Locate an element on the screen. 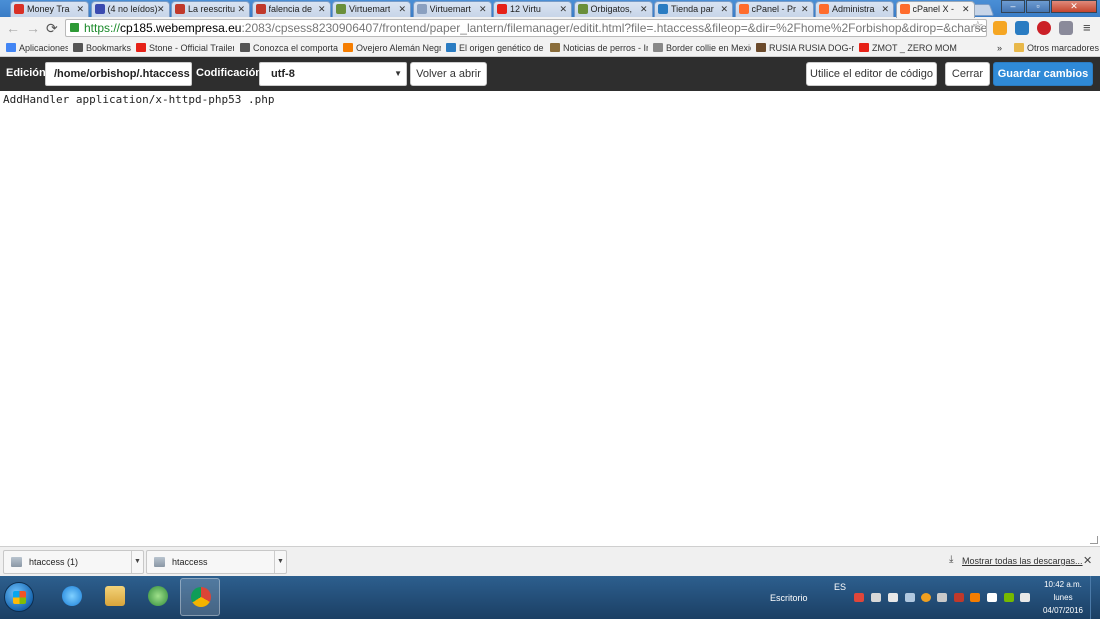 The height and width of the screenshot is (619, 1100). file-explorer-icon is located at coordinates (115, 597).